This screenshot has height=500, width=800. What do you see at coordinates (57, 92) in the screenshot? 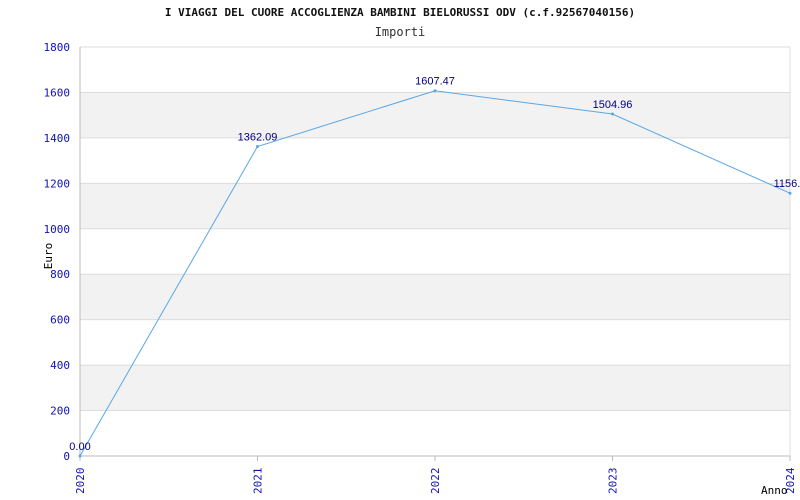
I see `y-tick-label: 1600` at bounding box center [57, 92].